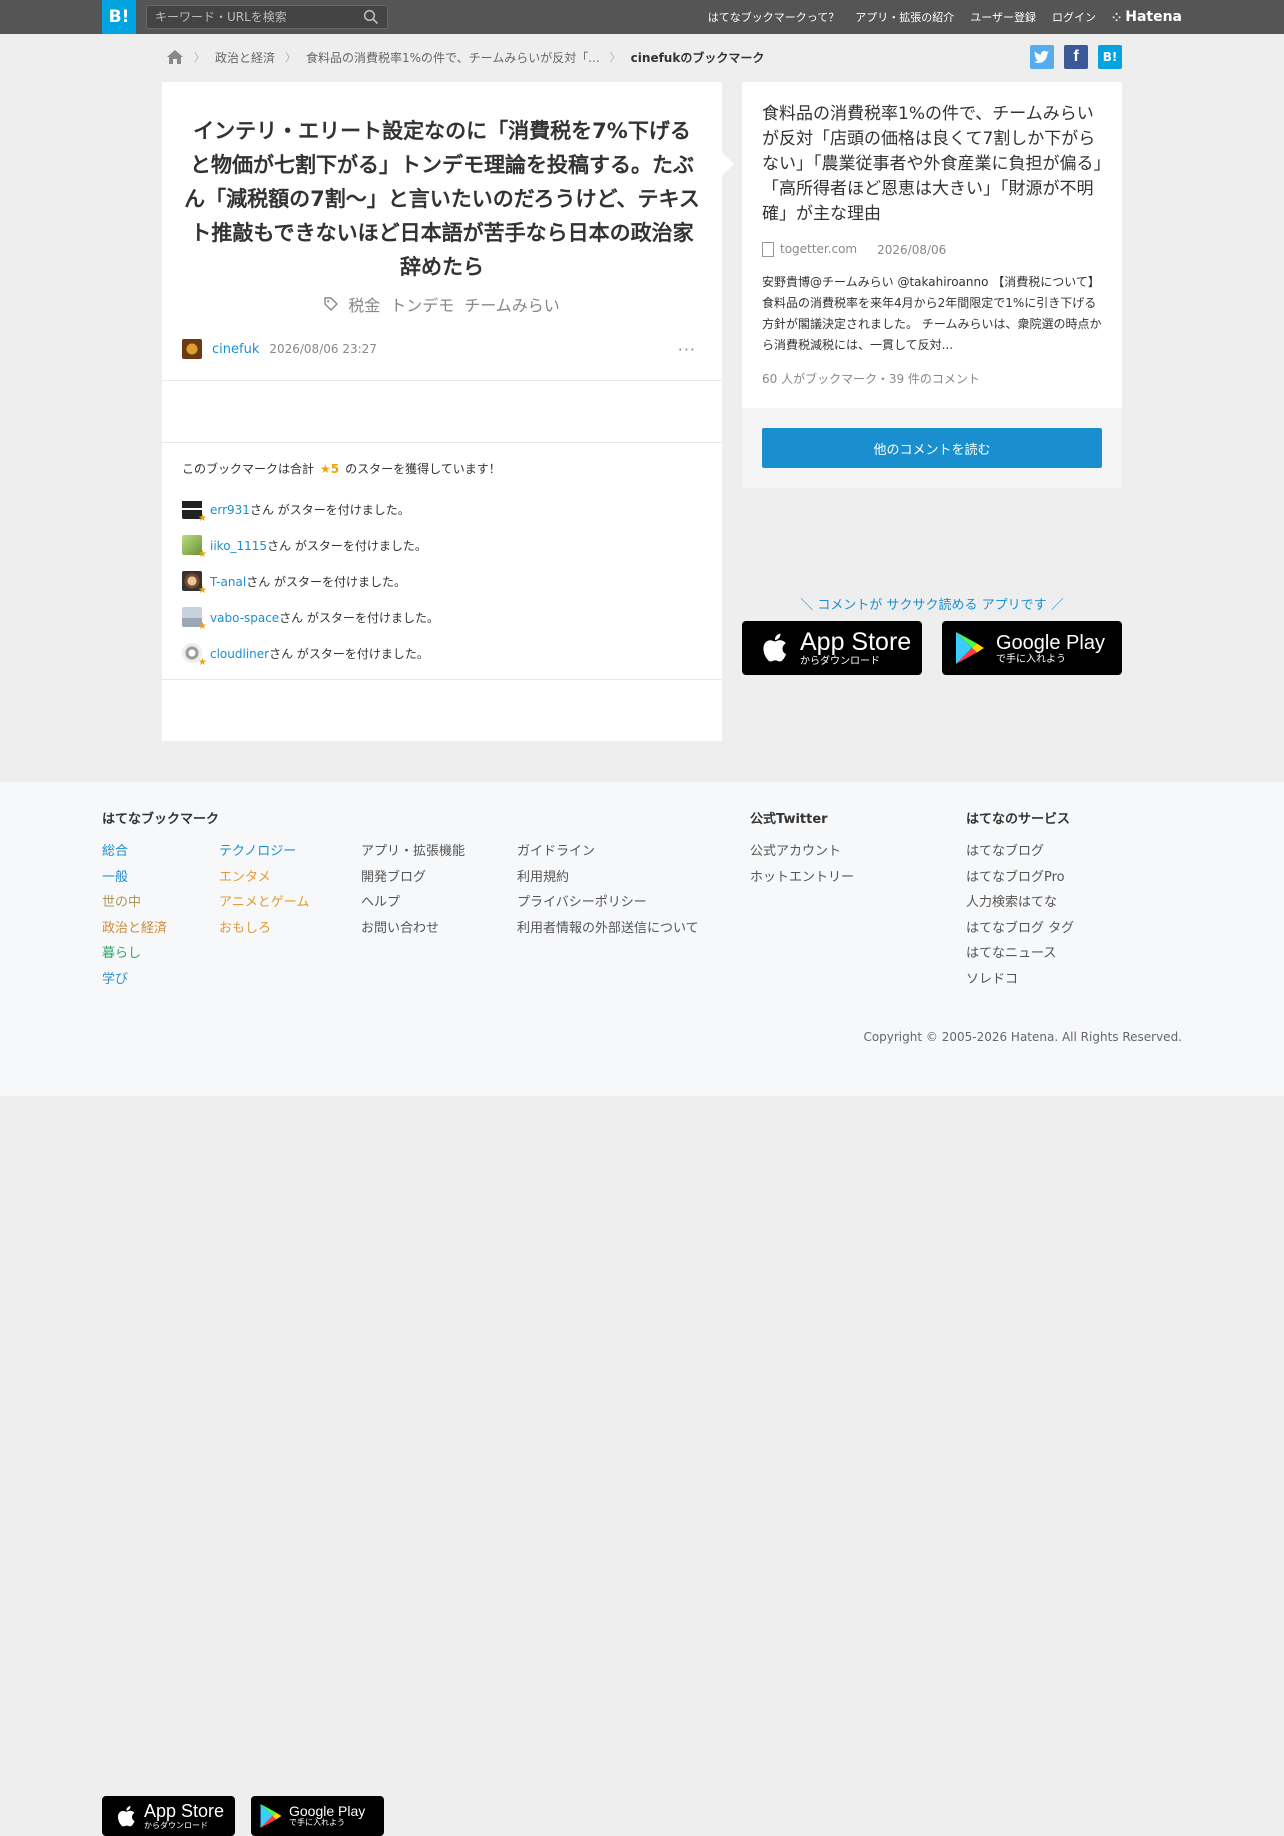 This screenshot has height=1836, width=1284. What do you see at coordinates (119, 17) in the screenshot?
I see `hatena-bookmark-logo: B!` at bounding box center [119, 17].